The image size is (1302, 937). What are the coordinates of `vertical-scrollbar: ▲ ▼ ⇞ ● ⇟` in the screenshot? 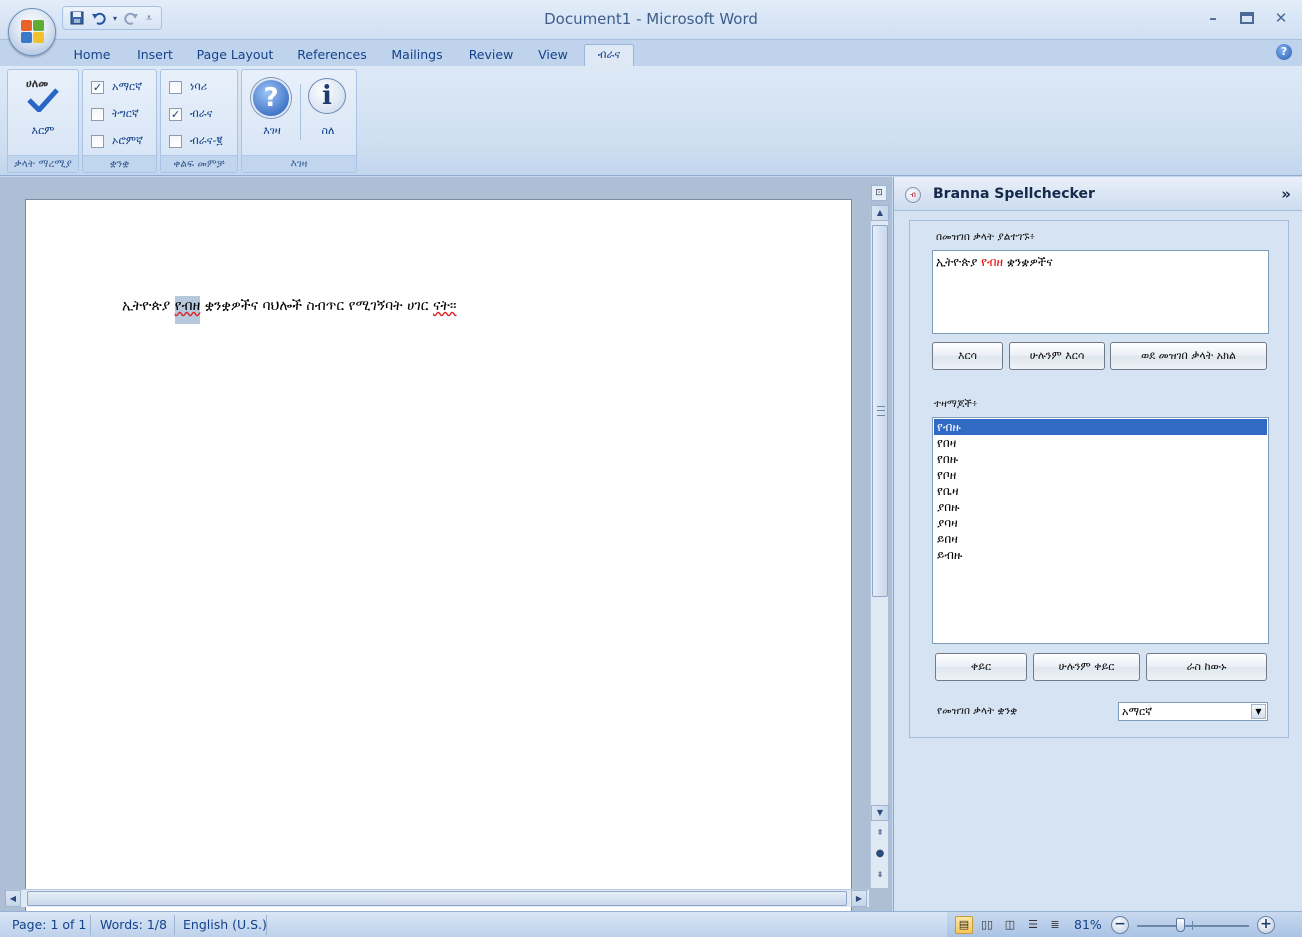 It's located at (879, 546).